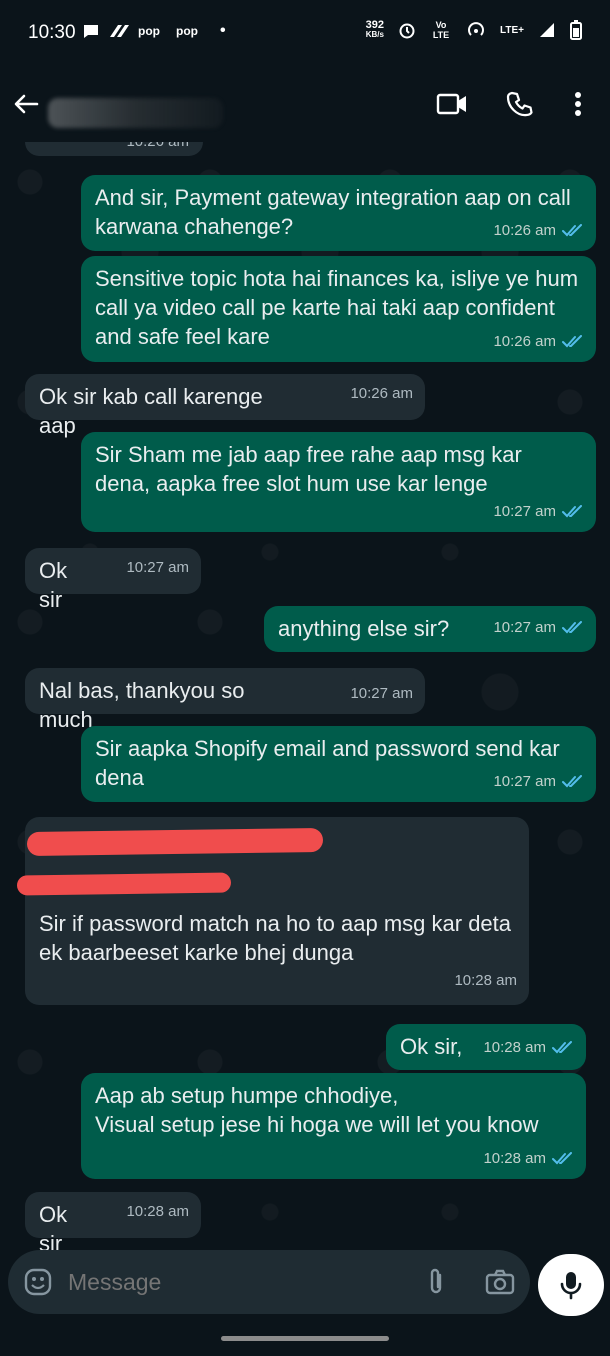 The height and width of the screenshot is (1356, 610). I want to click on voice-call-button, so click(520, 104).